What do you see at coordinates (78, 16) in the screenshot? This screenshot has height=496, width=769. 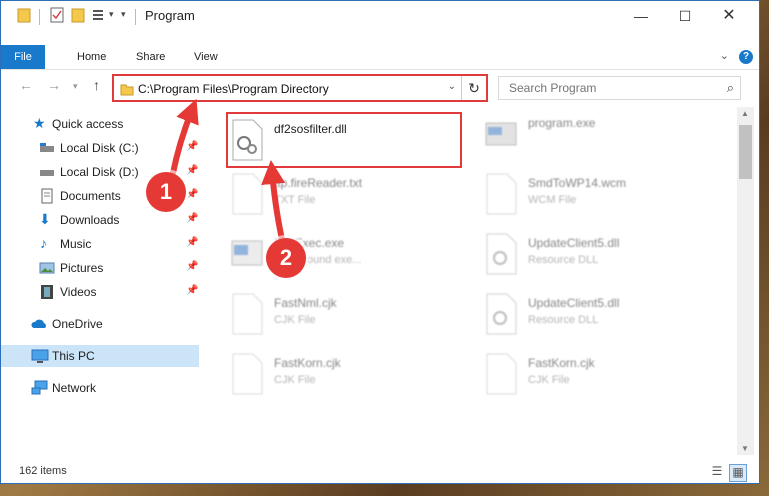 I see `new-folder-icon` at bounding box center [78, 16].